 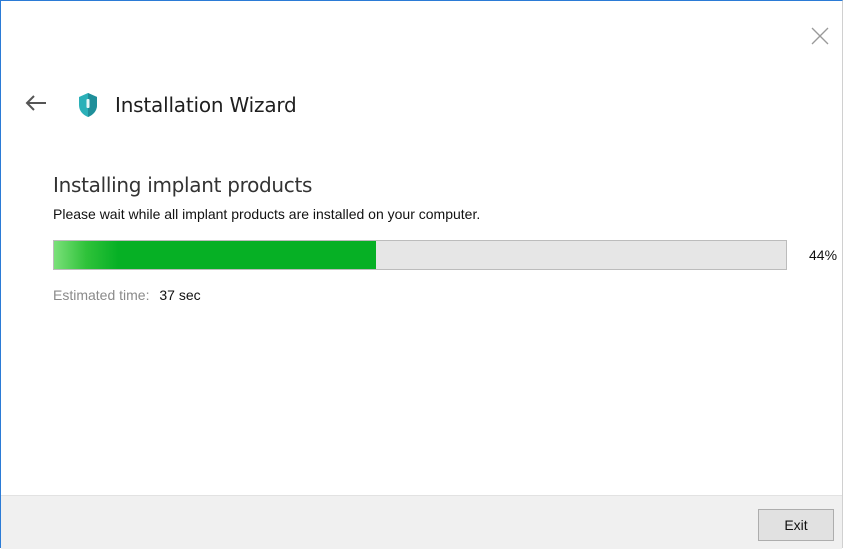 What do you see at coordinates (183, 185) in the screenshot?
I see `page-heading: Installing implant products` at bounding box center [183, 185].